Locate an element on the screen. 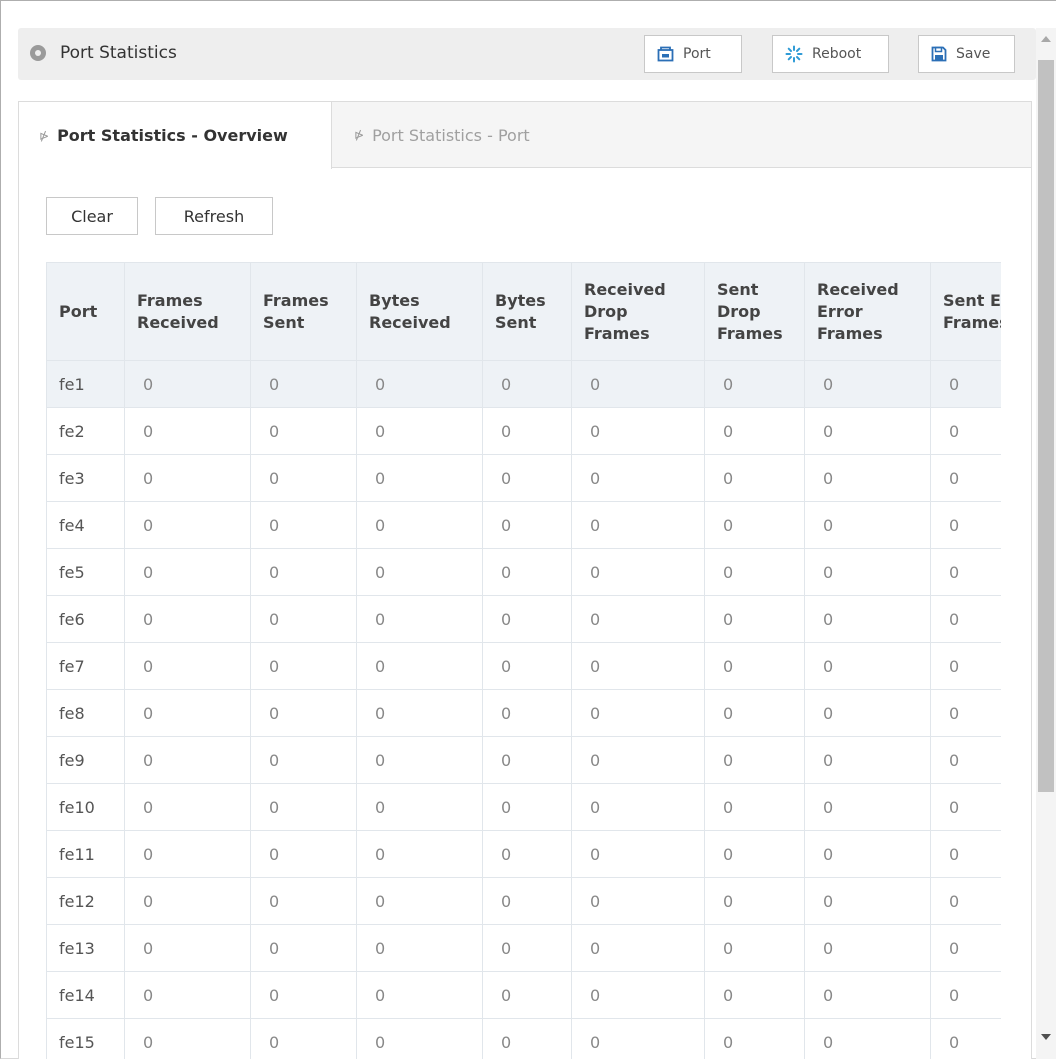  table-row: fe13 0 0 0 0 0 0 0 0 is located at coordinates (523, 948).